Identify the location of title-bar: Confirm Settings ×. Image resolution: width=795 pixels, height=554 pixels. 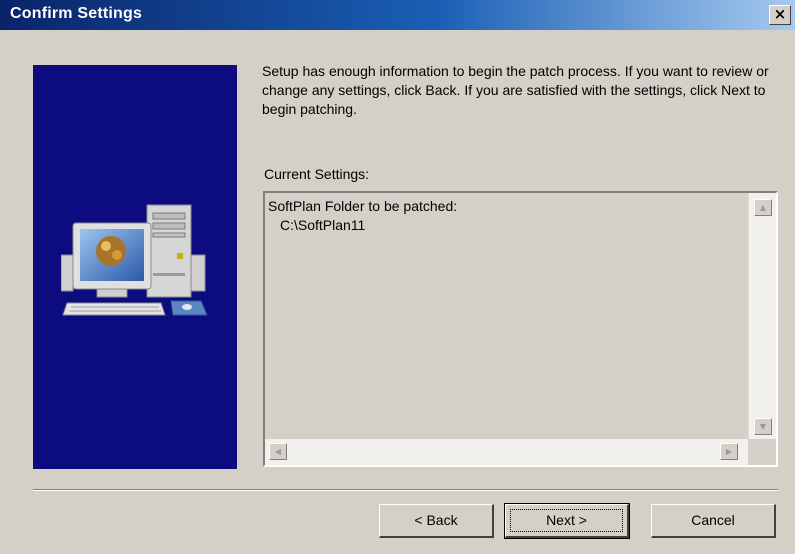
(397, 15).